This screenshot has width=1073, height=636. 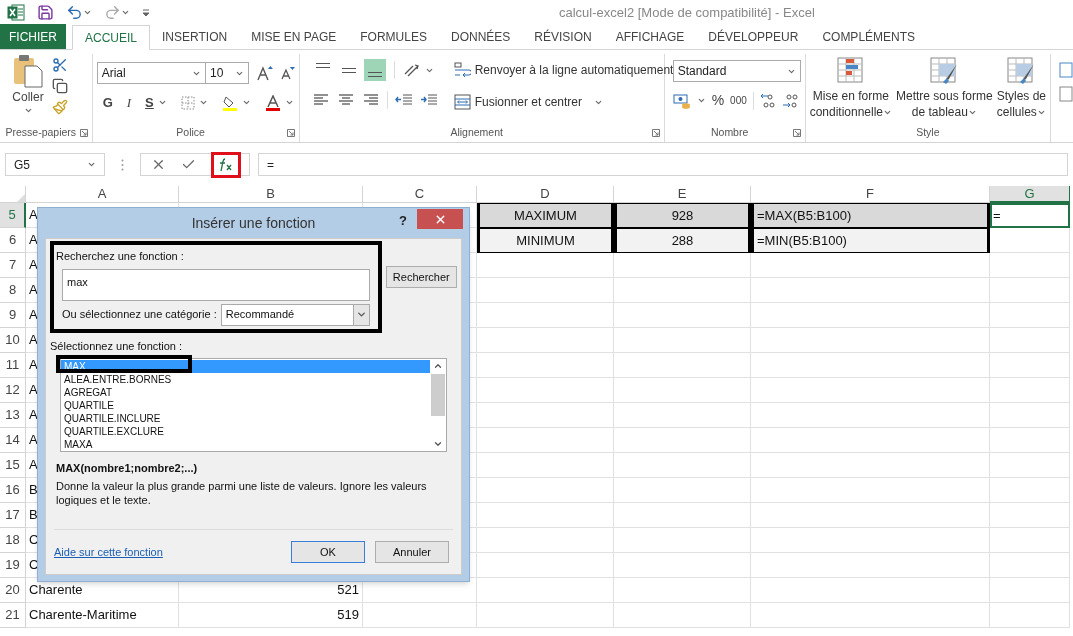 I want to click on fill-color-icon, so click(x=229, y=102).